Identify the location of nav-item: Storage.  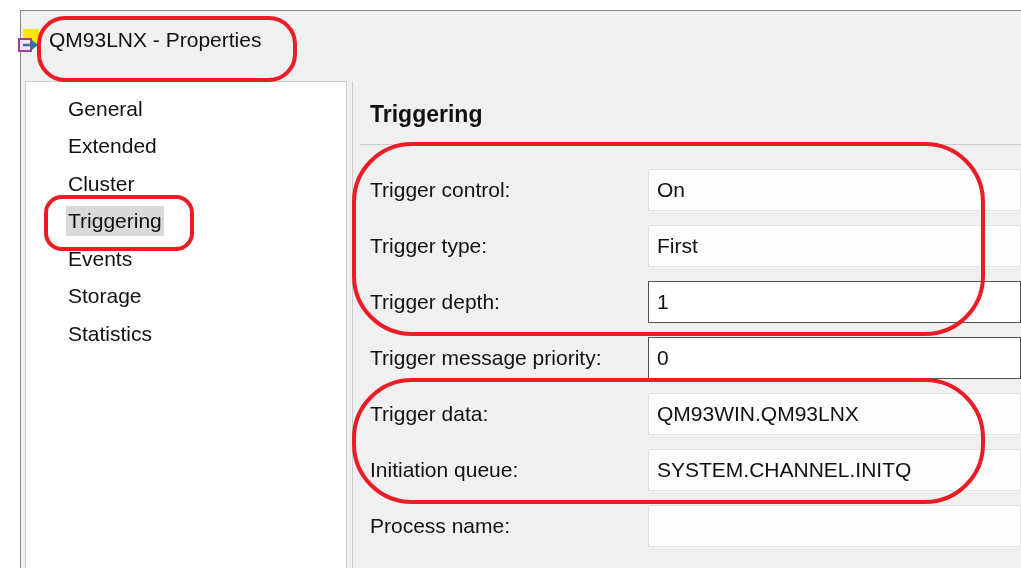
(105, 296).